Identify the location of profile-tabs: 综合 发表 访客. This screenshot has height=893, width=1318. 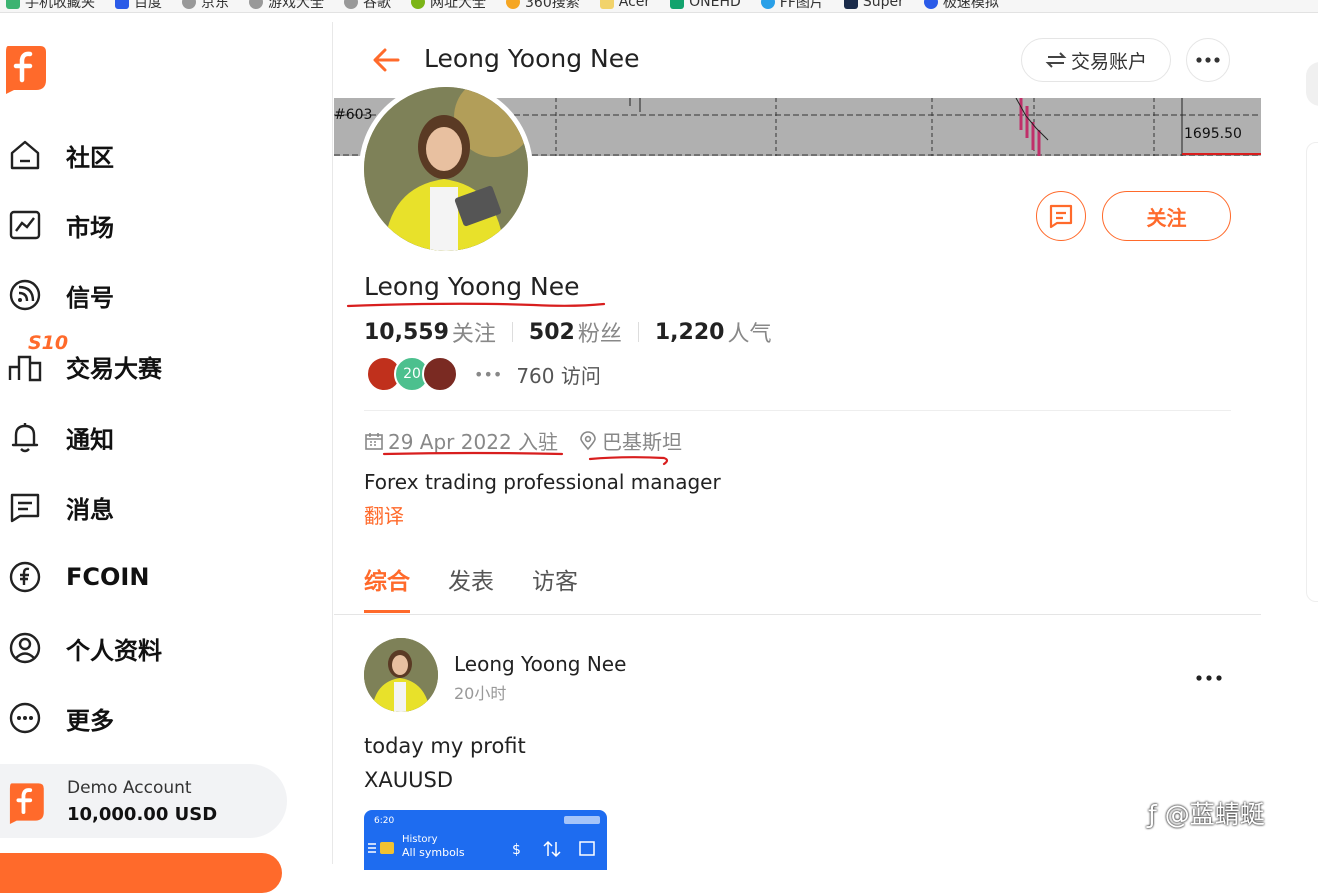
(471, 587).